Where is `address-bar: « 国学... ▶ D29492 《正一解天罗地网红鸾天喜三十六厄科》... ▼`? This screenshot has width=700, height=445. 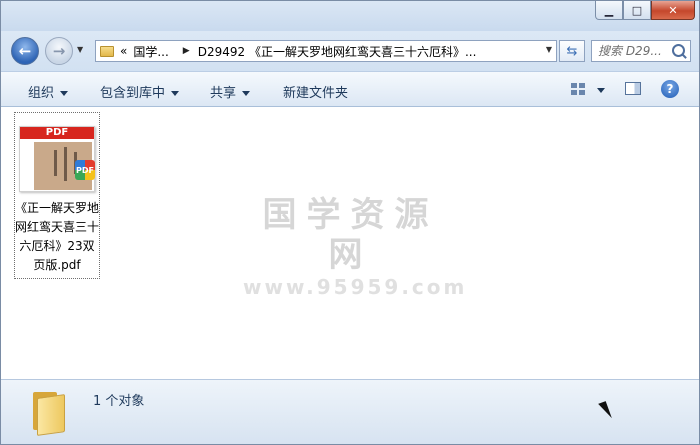
address-bar: « 国学... ▶ D29492 《正一解天罗地网红鸾天喜三十六厄科》... ▼ is located at coordinates (326, 51).